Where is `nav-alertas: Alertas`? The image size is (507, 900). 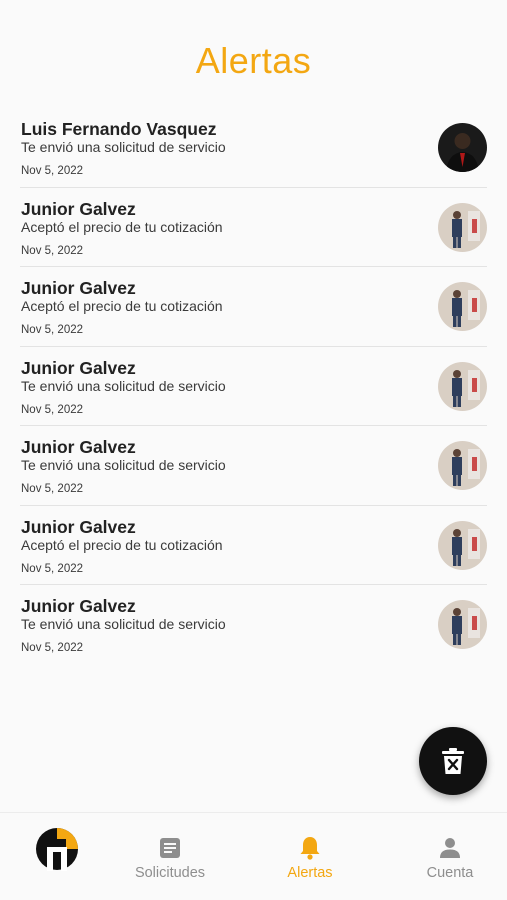
nav-alertas: Alertas is located at coordinates (310, 856).